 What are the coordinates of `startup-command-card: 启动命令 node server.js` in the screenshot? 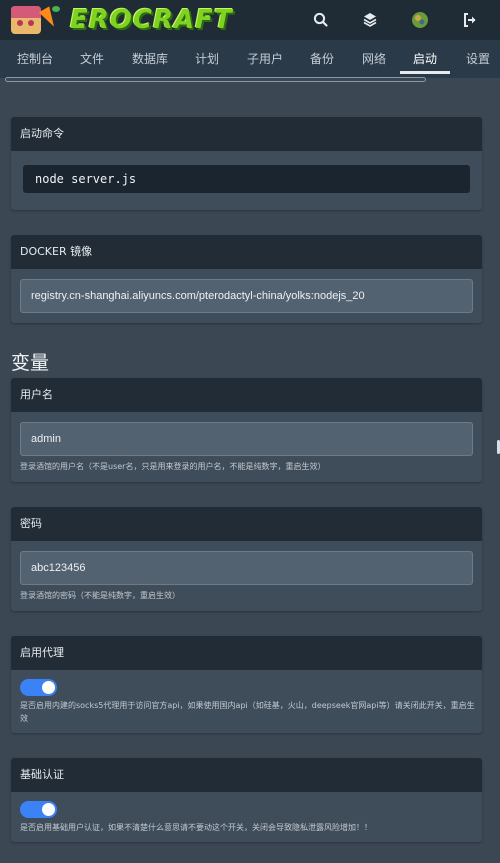 It's located at (246, 163).